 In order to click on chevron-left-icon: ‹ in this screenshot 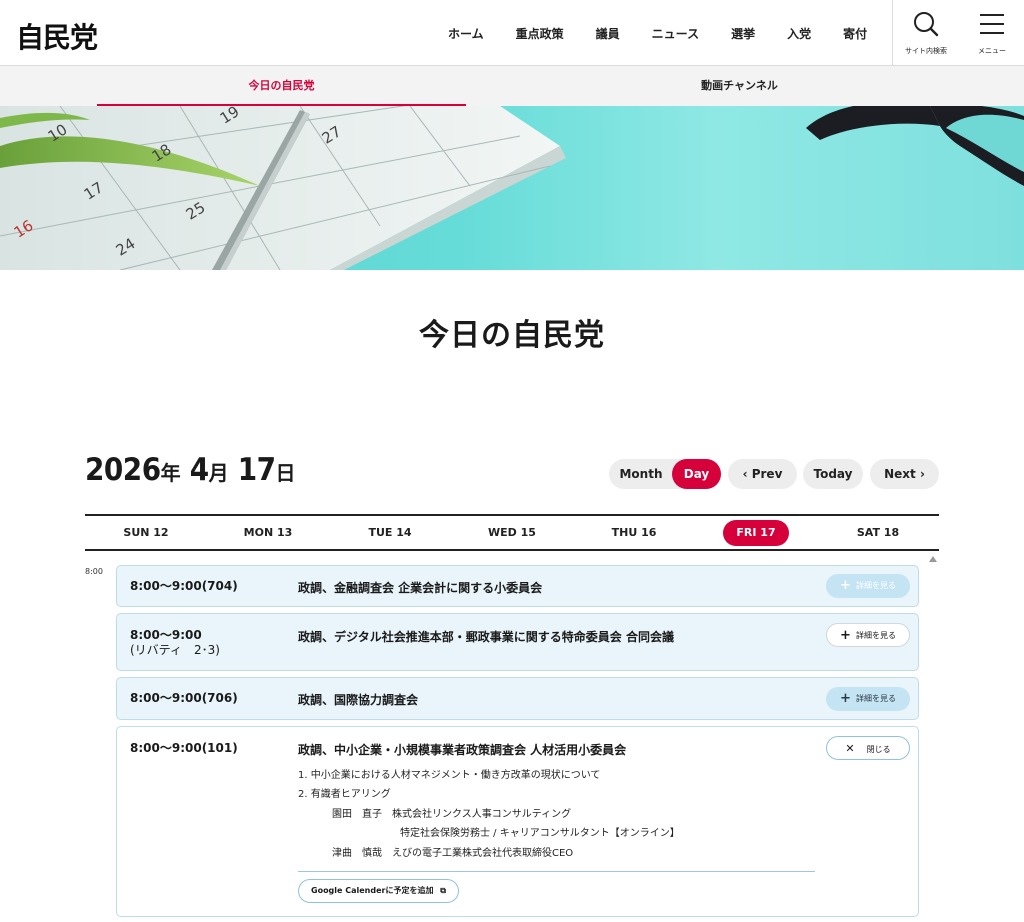, I will do `click(747, 474)`.